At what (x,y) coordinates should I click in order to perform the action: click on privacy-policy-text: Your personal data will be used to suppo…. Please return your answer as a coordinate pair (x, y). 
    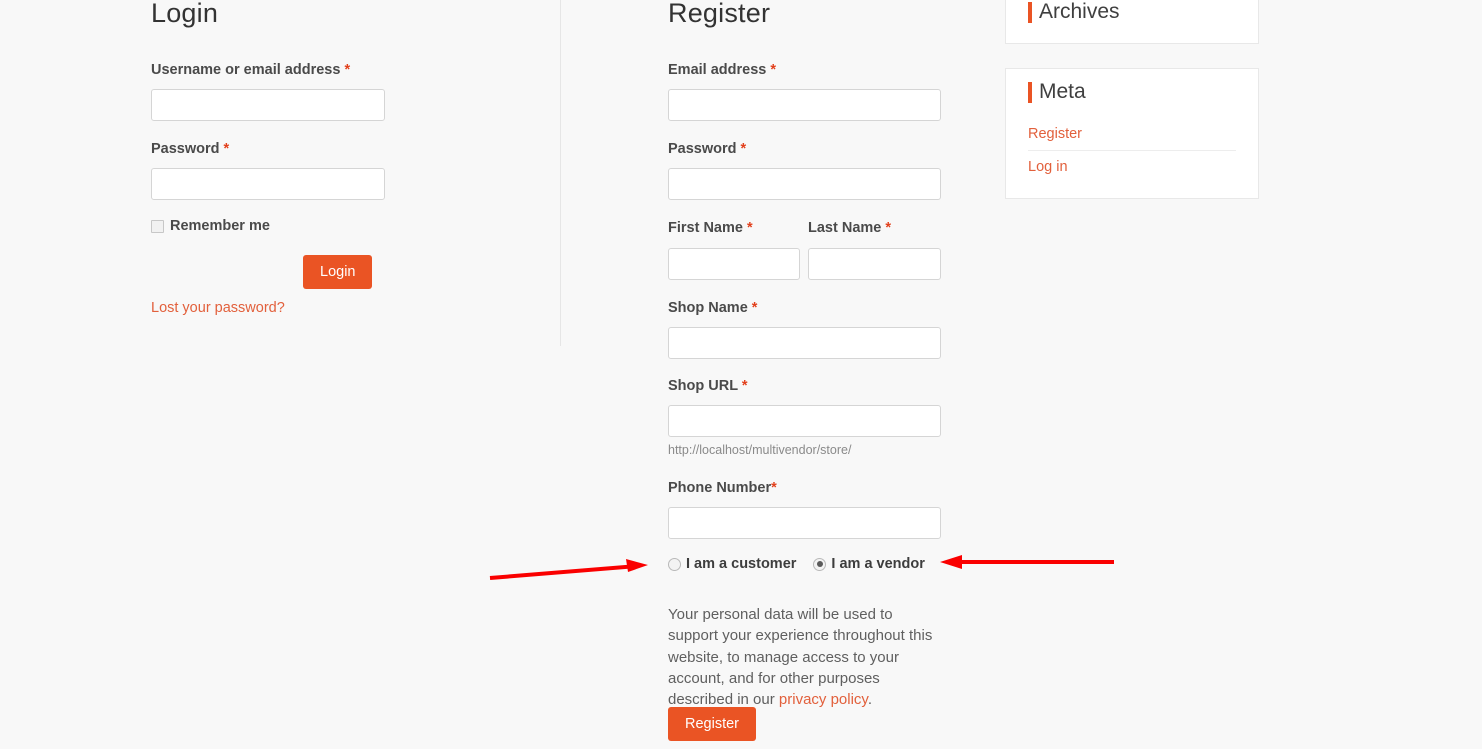
    Looking at the image, I should click on (806, 657).